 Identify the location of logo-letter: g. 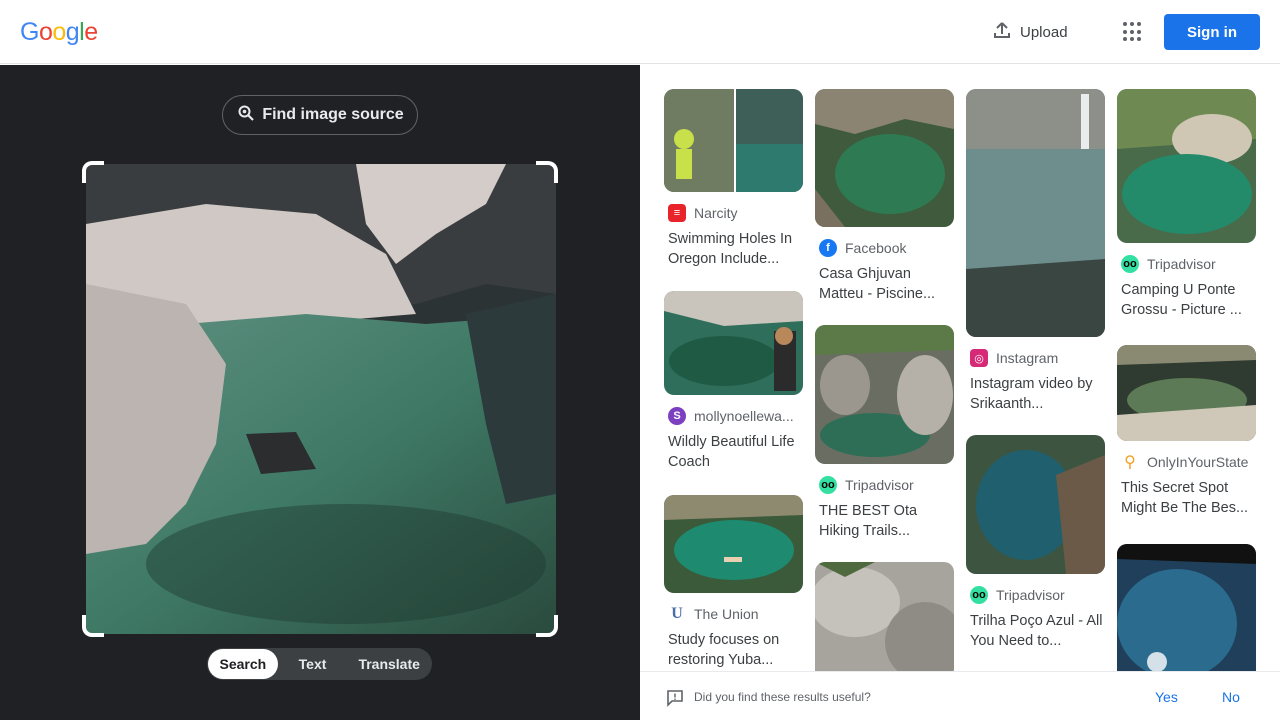
(72, 32).